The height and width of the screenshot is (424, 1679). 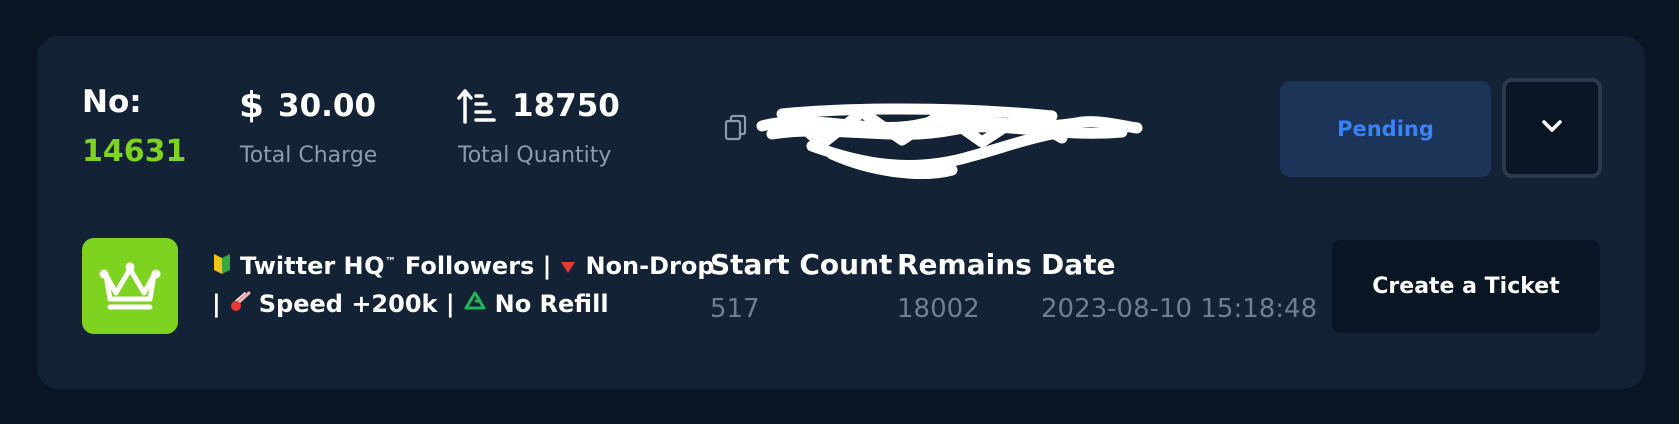 What do you see at coordinates (736, 130) in the screenshot?
I see `copy-icon` at bounding box center [736, 130].